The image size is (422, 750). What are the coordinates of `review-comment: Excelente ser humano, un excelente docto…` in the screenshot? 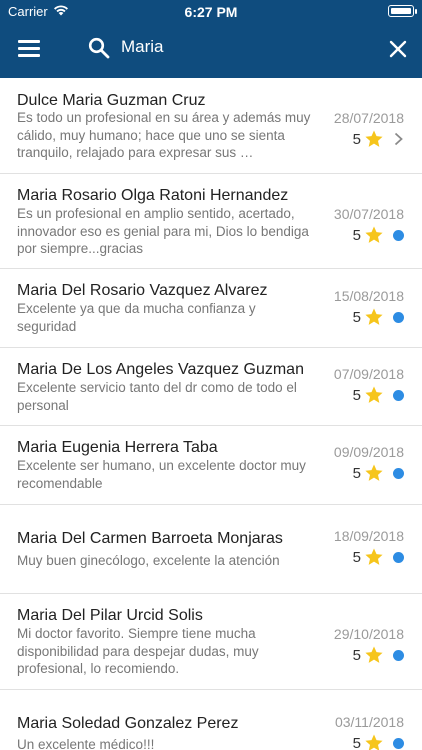 It's located at (161, 474).